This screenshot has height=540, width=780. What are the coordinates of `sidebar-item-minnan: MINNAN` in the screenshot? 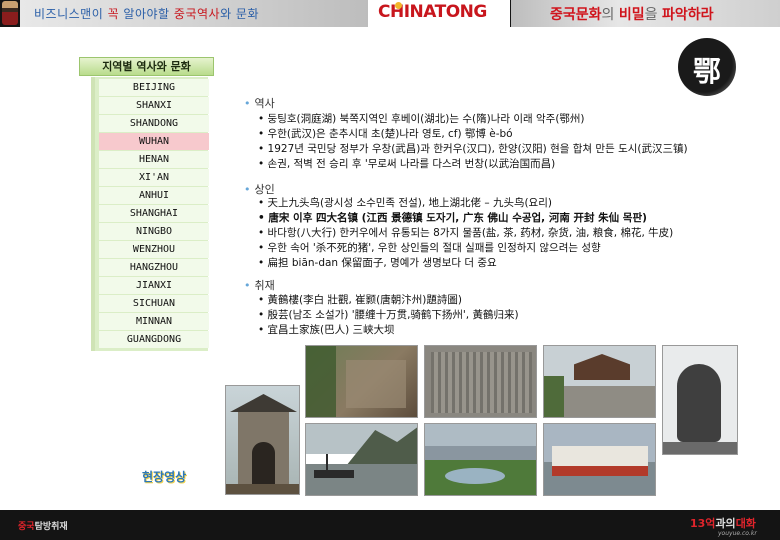 It's located at (154, 321).